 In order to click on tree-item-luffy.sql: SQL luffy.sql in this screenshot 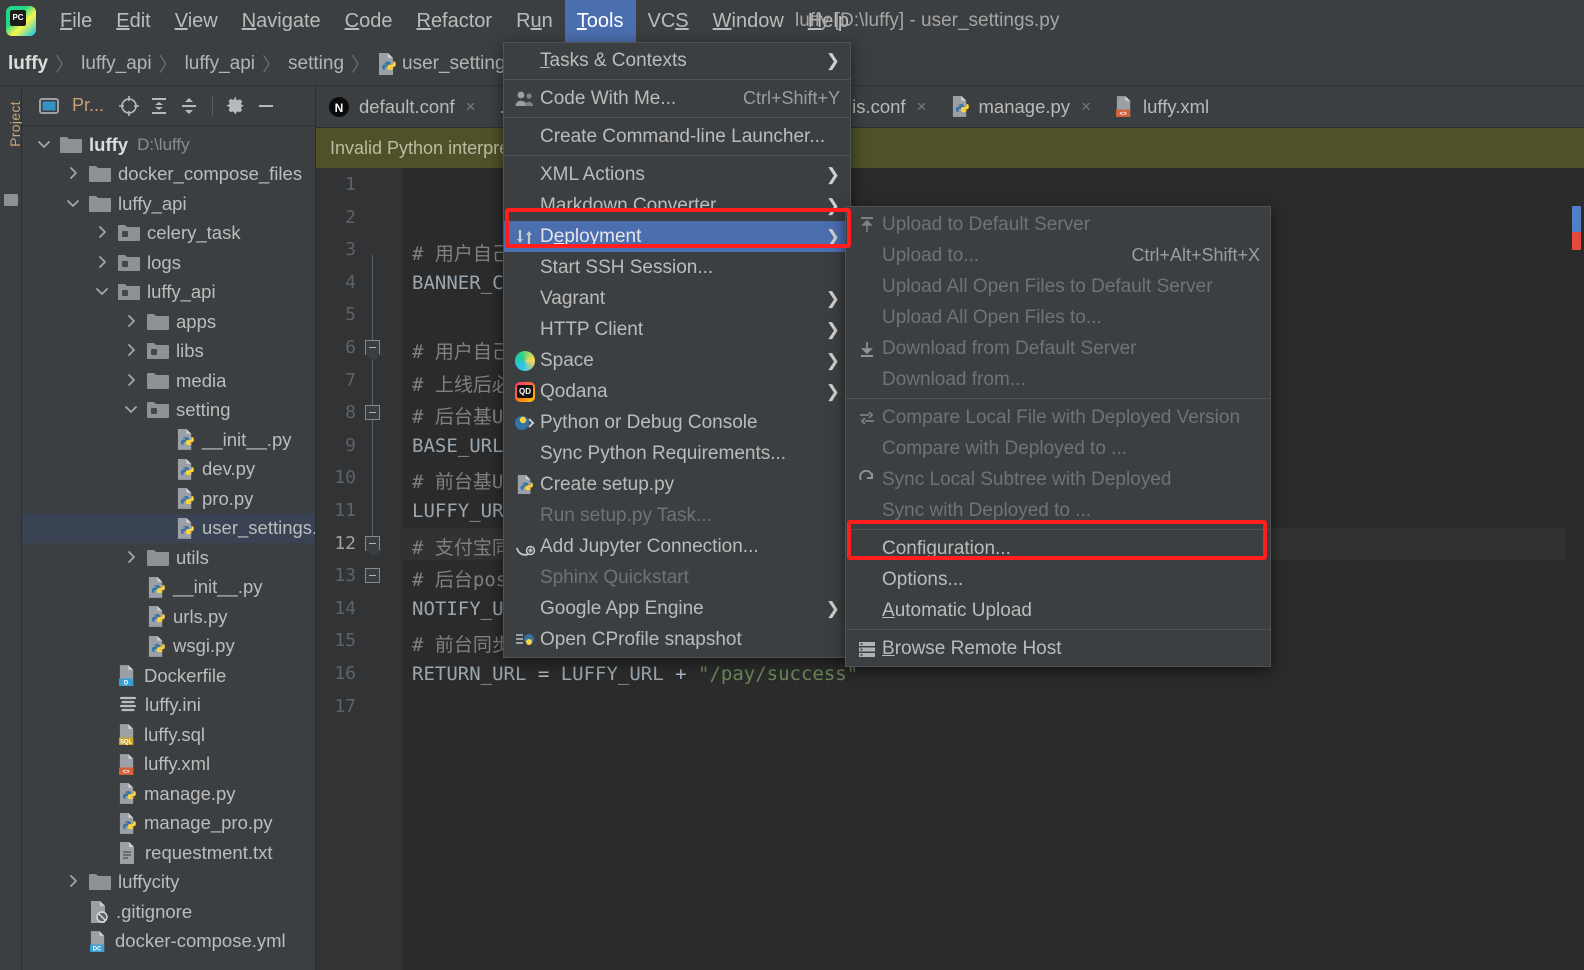, I will do `click(168, 735)`.